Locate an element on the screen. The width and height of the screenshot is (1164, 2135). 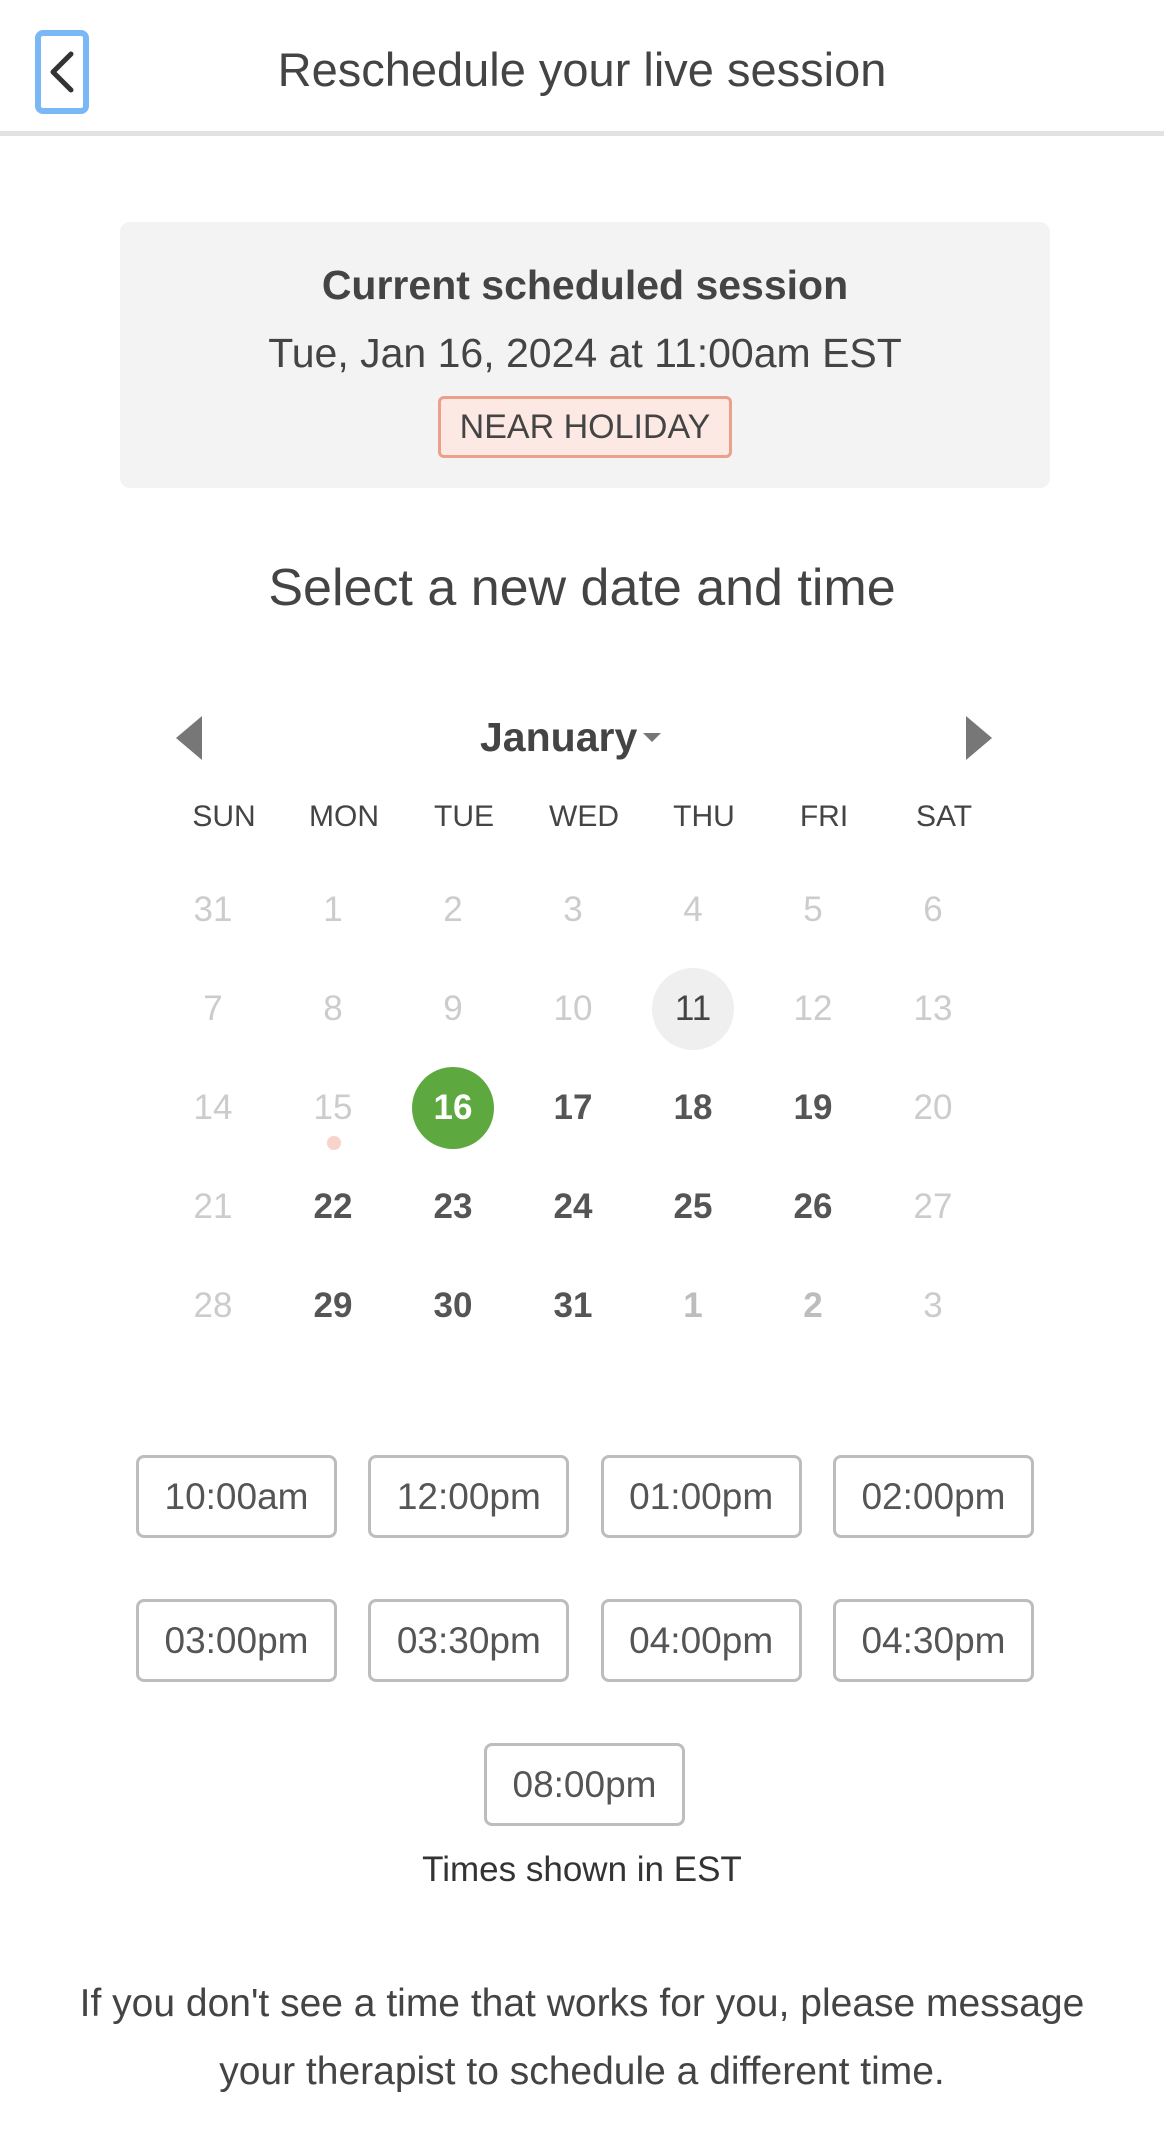
calendar-day: 12 is located at coordinates (813, 1008).